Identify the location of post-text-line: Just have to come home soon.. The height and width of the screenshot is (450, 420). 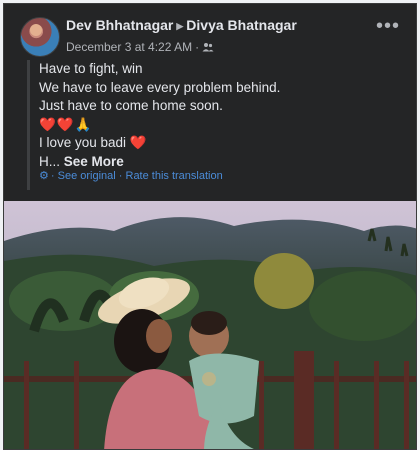
(131, 105).